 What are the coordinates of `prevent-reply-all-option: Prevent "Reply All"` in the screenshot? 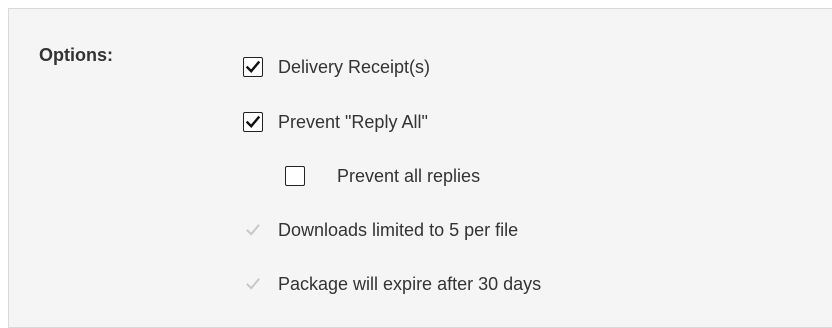 It's located at (335, 122).